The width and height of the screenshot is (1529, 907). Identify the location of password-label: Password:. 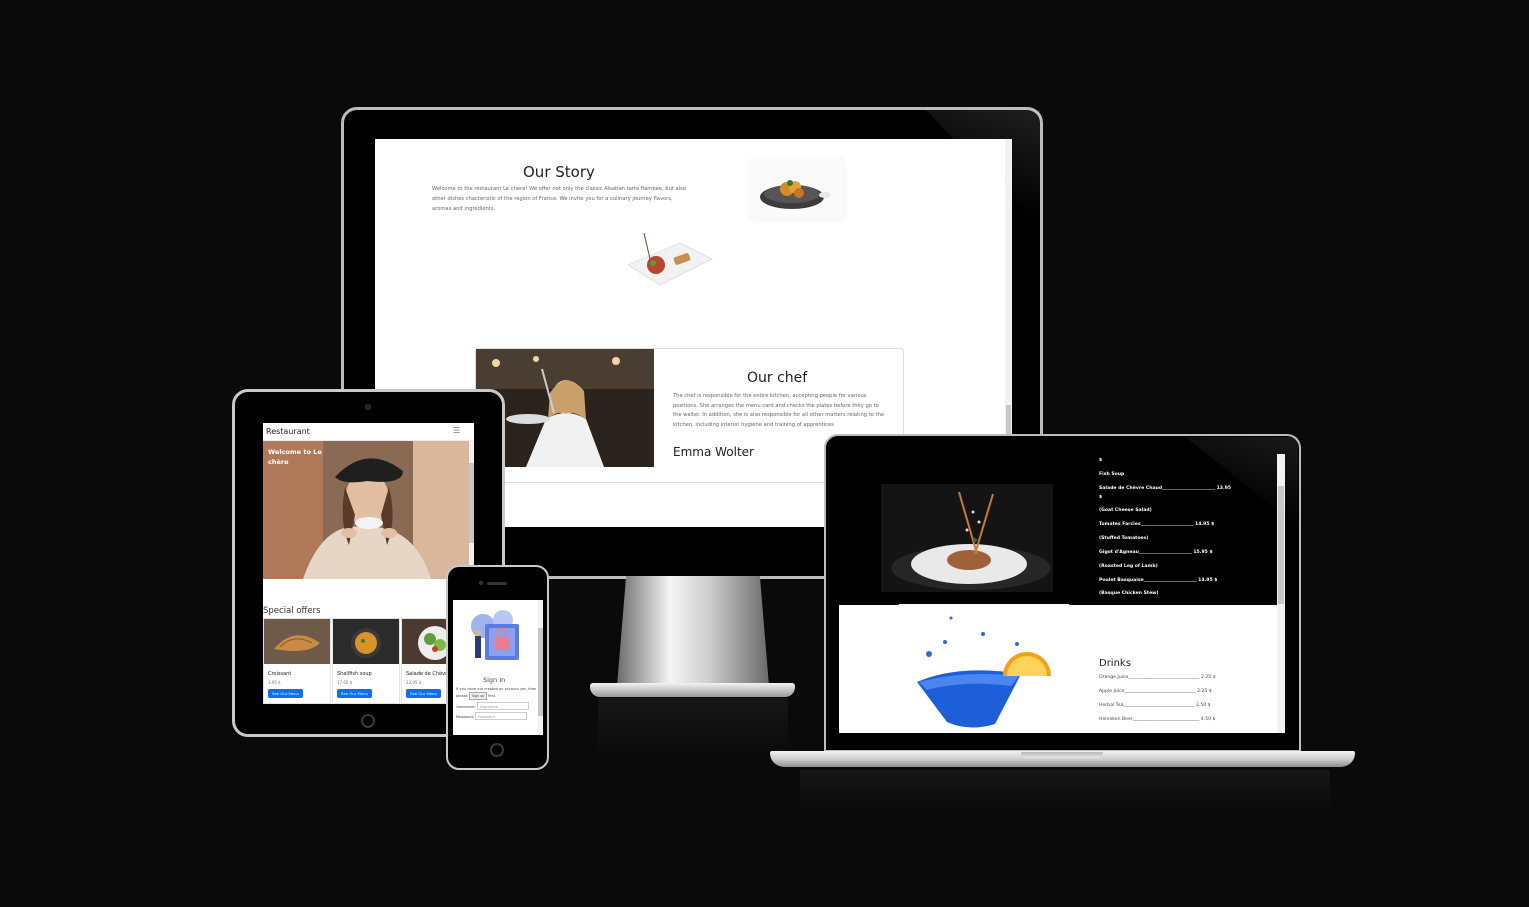
(465, 717).